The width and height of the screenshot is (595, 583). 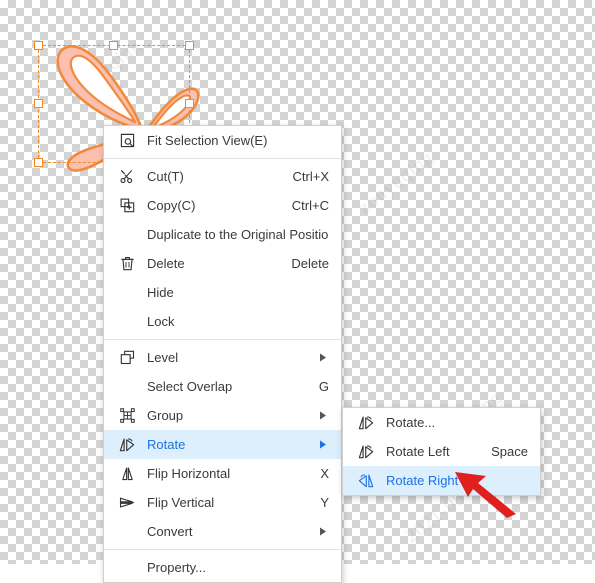 I want to click on menu-item-label: Hide, so click(x=160, y=292).